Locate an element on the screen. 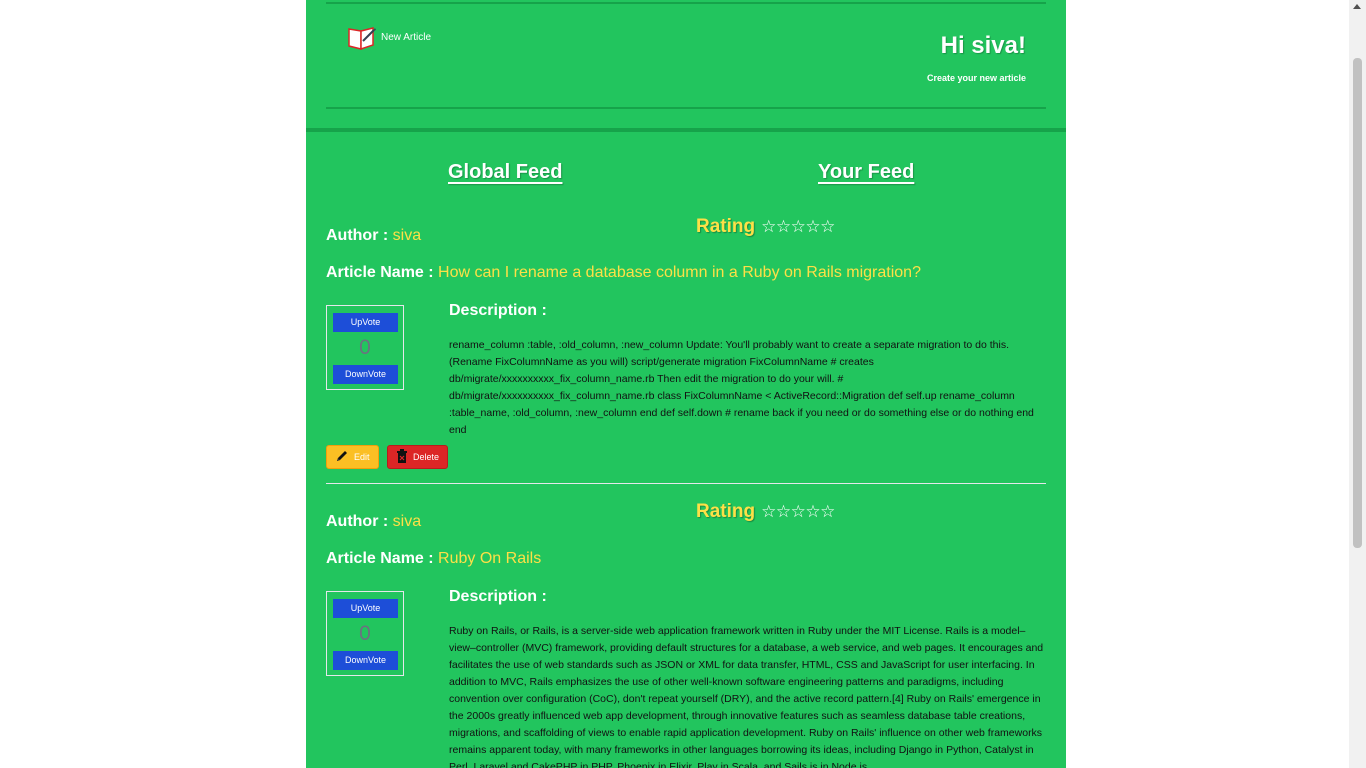  page-scrollbar is located at coordinates (1357, 384).